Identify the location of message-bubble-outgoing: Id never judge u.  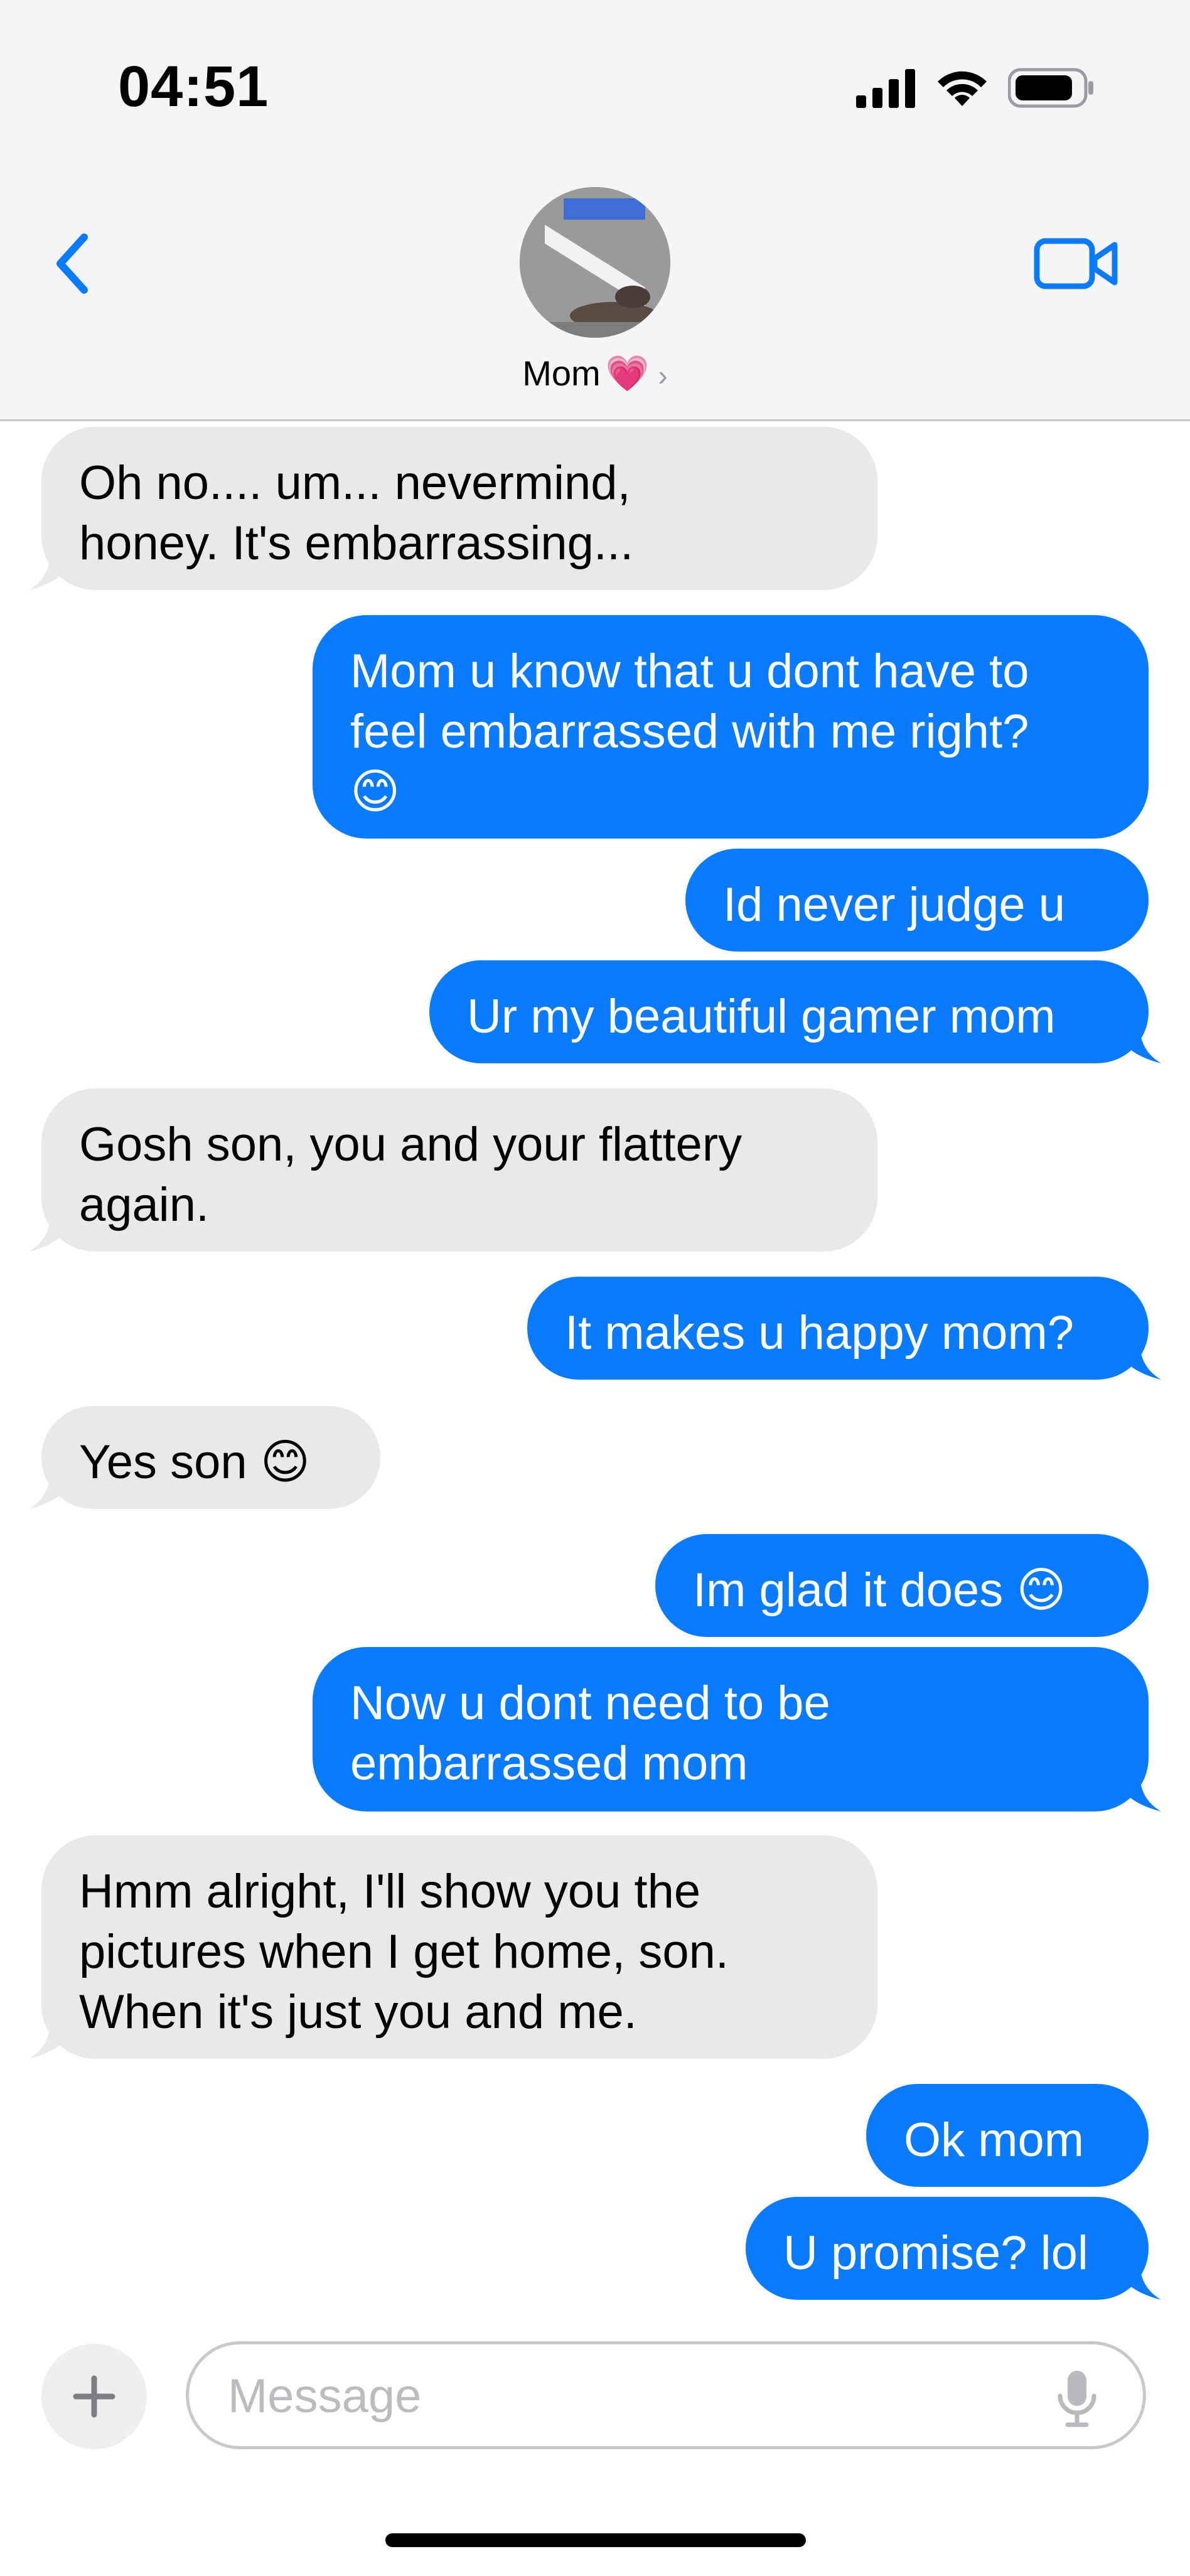
(917, 900).